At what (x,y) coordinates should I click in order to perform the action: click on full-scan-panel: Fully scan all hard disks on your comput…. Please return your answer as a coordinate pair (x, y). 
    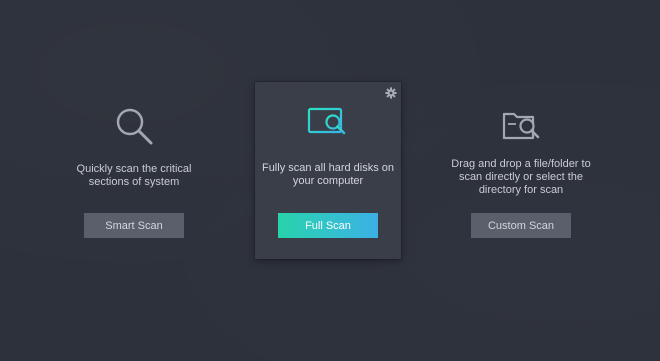
    Looking at the image, I should click on (328, 170).